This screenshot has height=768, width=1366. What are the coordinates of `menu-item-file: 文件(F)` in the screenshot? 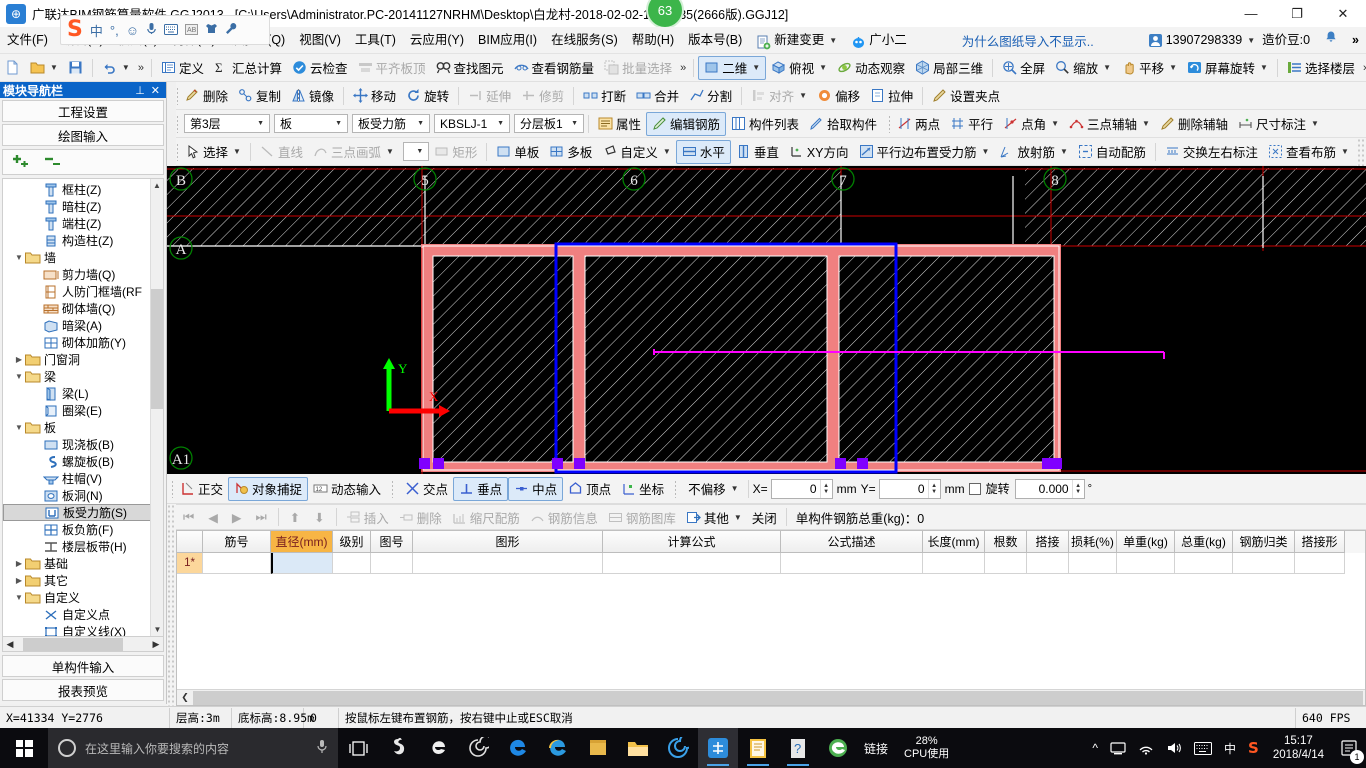 It's located at (27, 40).